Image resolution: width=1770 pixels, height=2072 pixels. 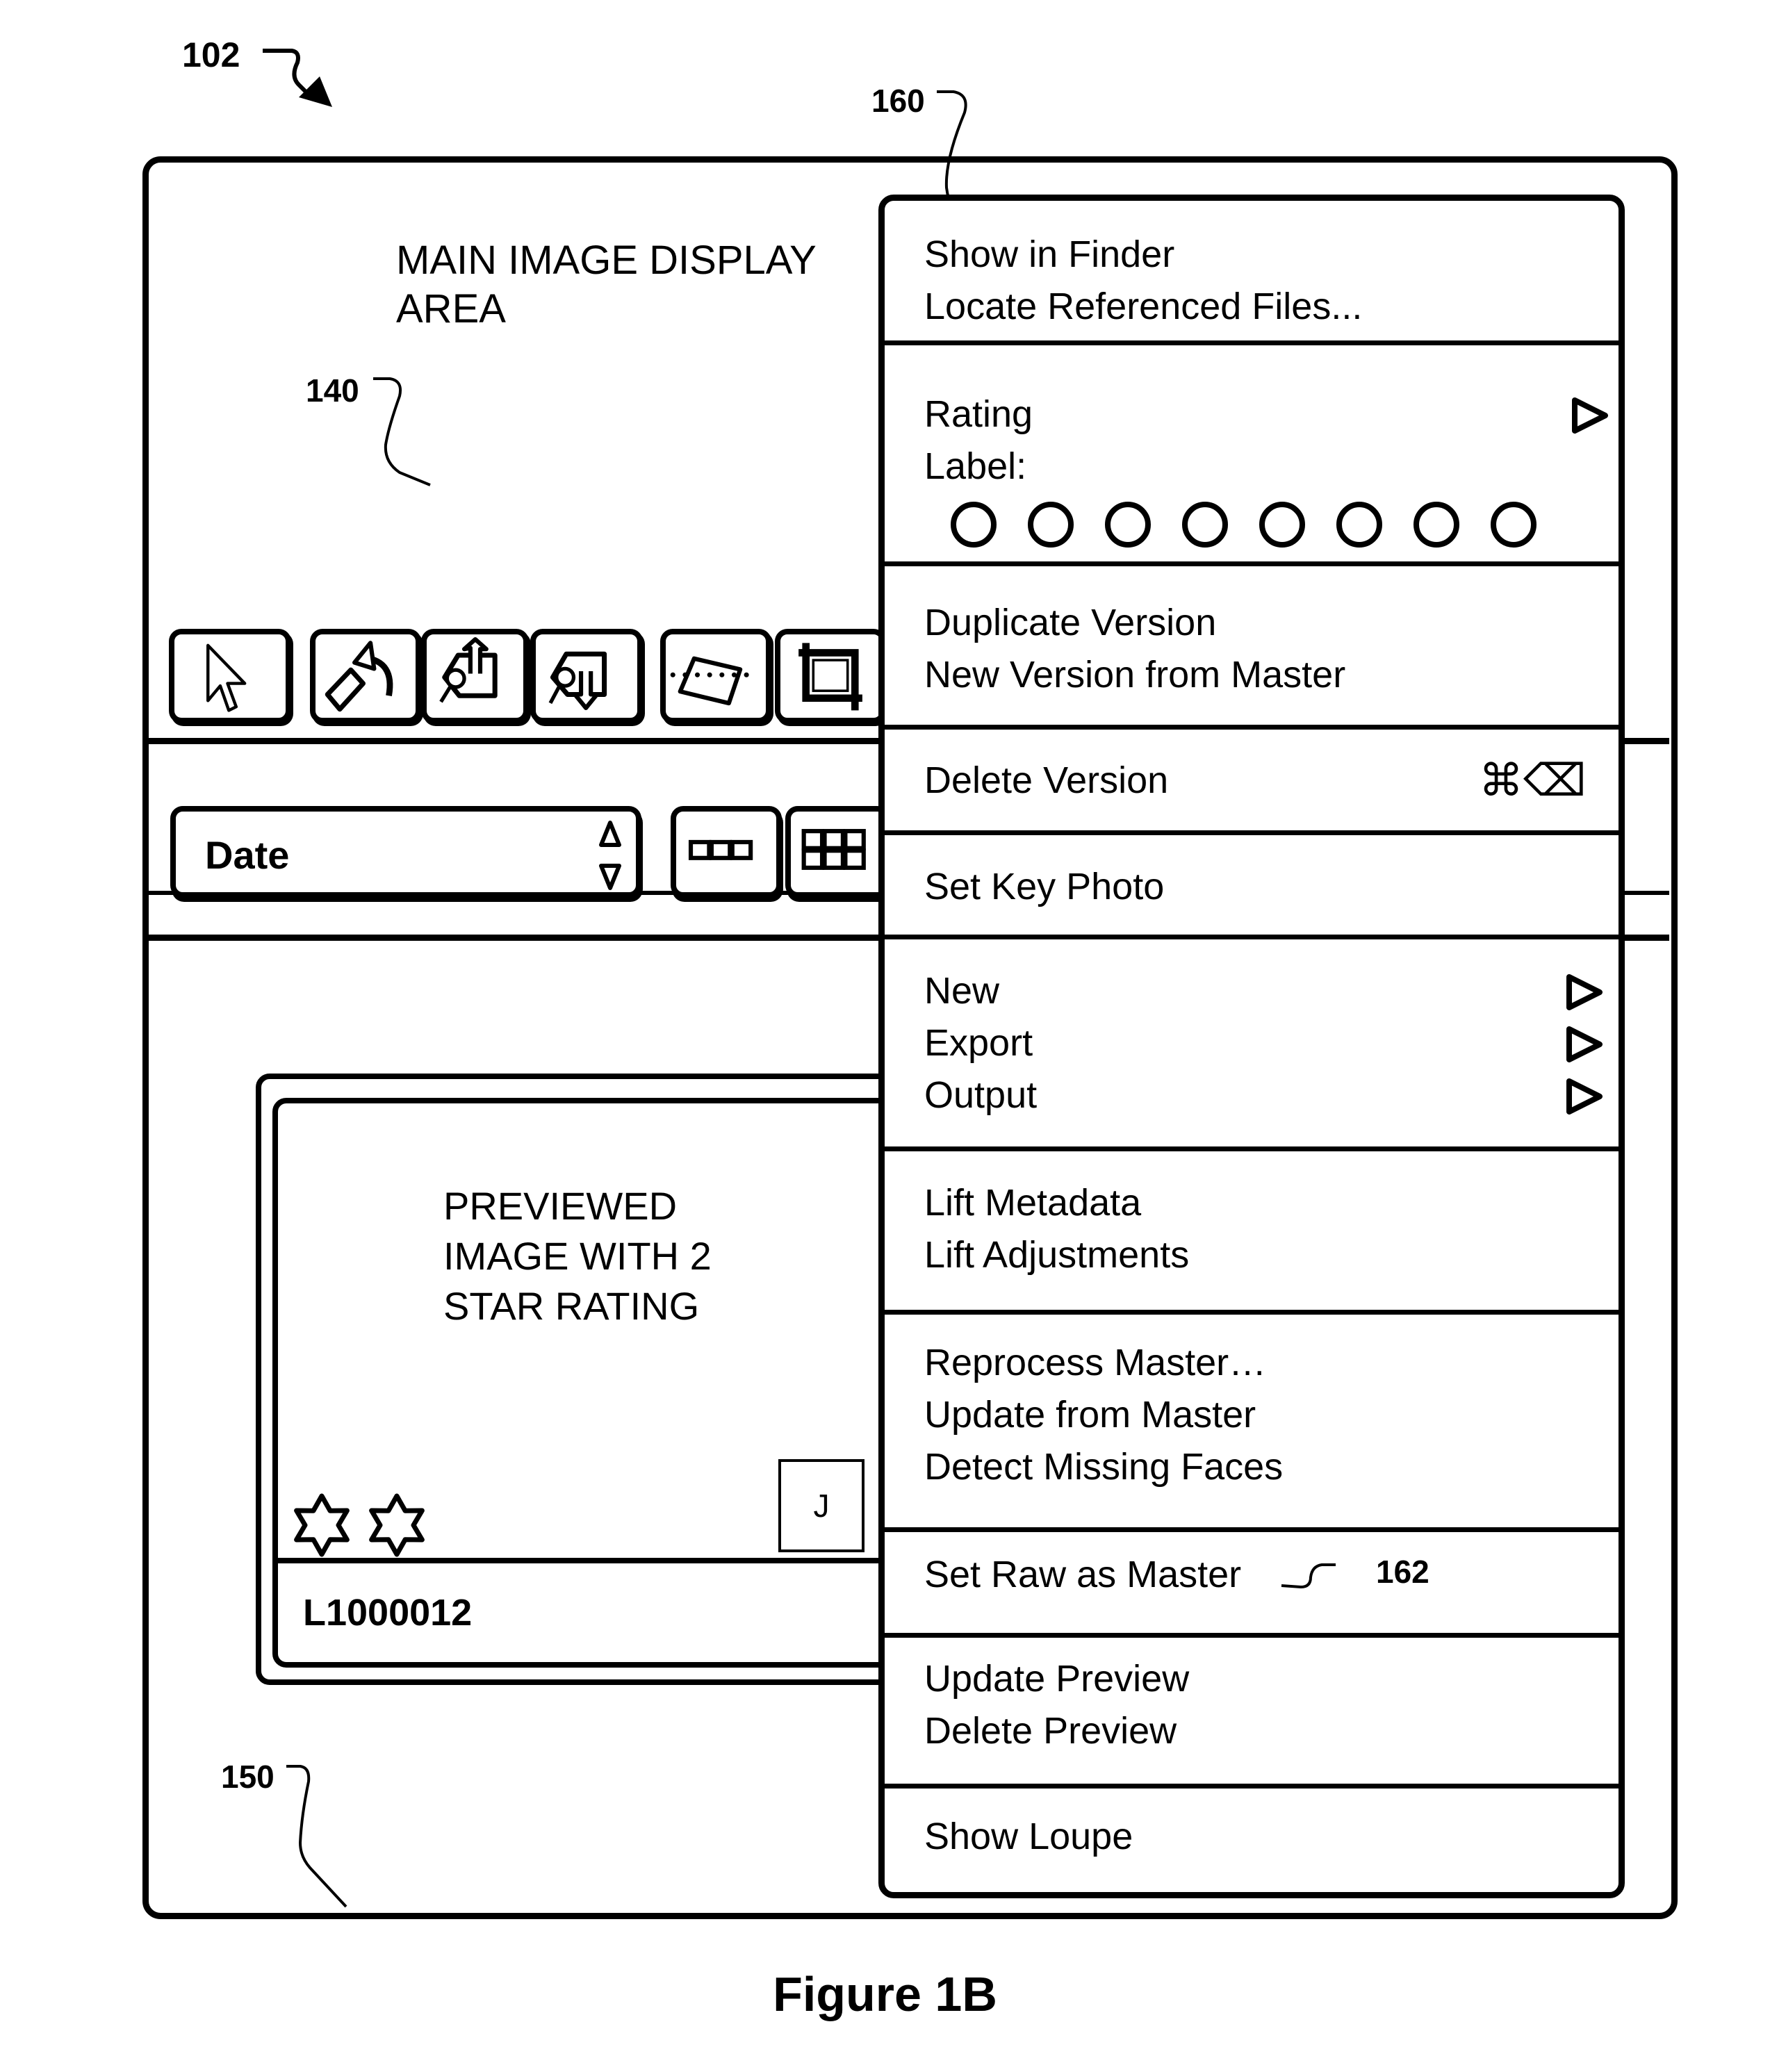 What do you see at coordinates (821, 1506) in the screenshot?
I see `badge-j: J` at bounding box center [821, 1506].